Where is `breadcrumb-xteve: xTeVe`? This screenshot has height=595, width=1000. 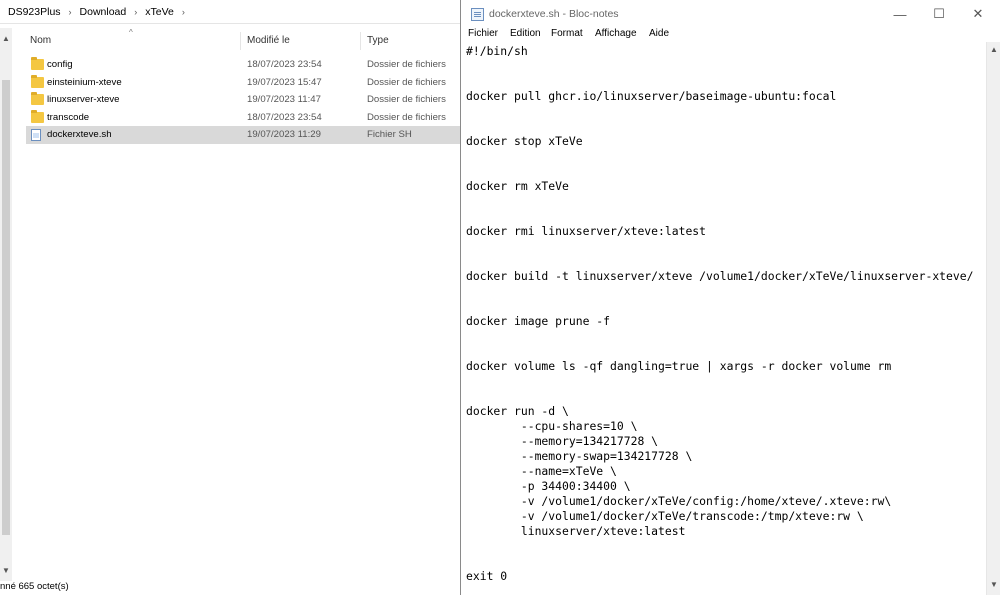
breadcrumb-xteve: xTeVe is located at coordinates (159, 12).